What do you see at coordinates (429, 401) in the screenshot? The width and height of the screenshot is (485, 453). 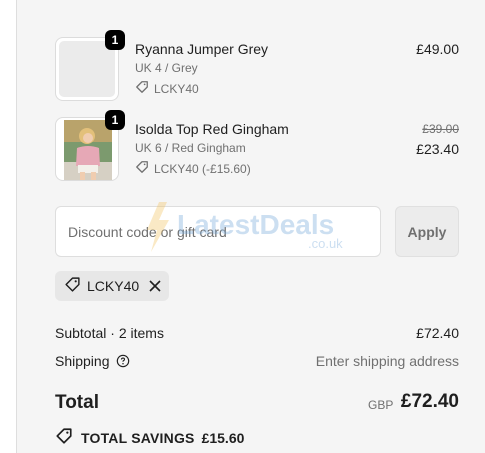 I see `total-value: £72.40` at bounding box center [429, 401].